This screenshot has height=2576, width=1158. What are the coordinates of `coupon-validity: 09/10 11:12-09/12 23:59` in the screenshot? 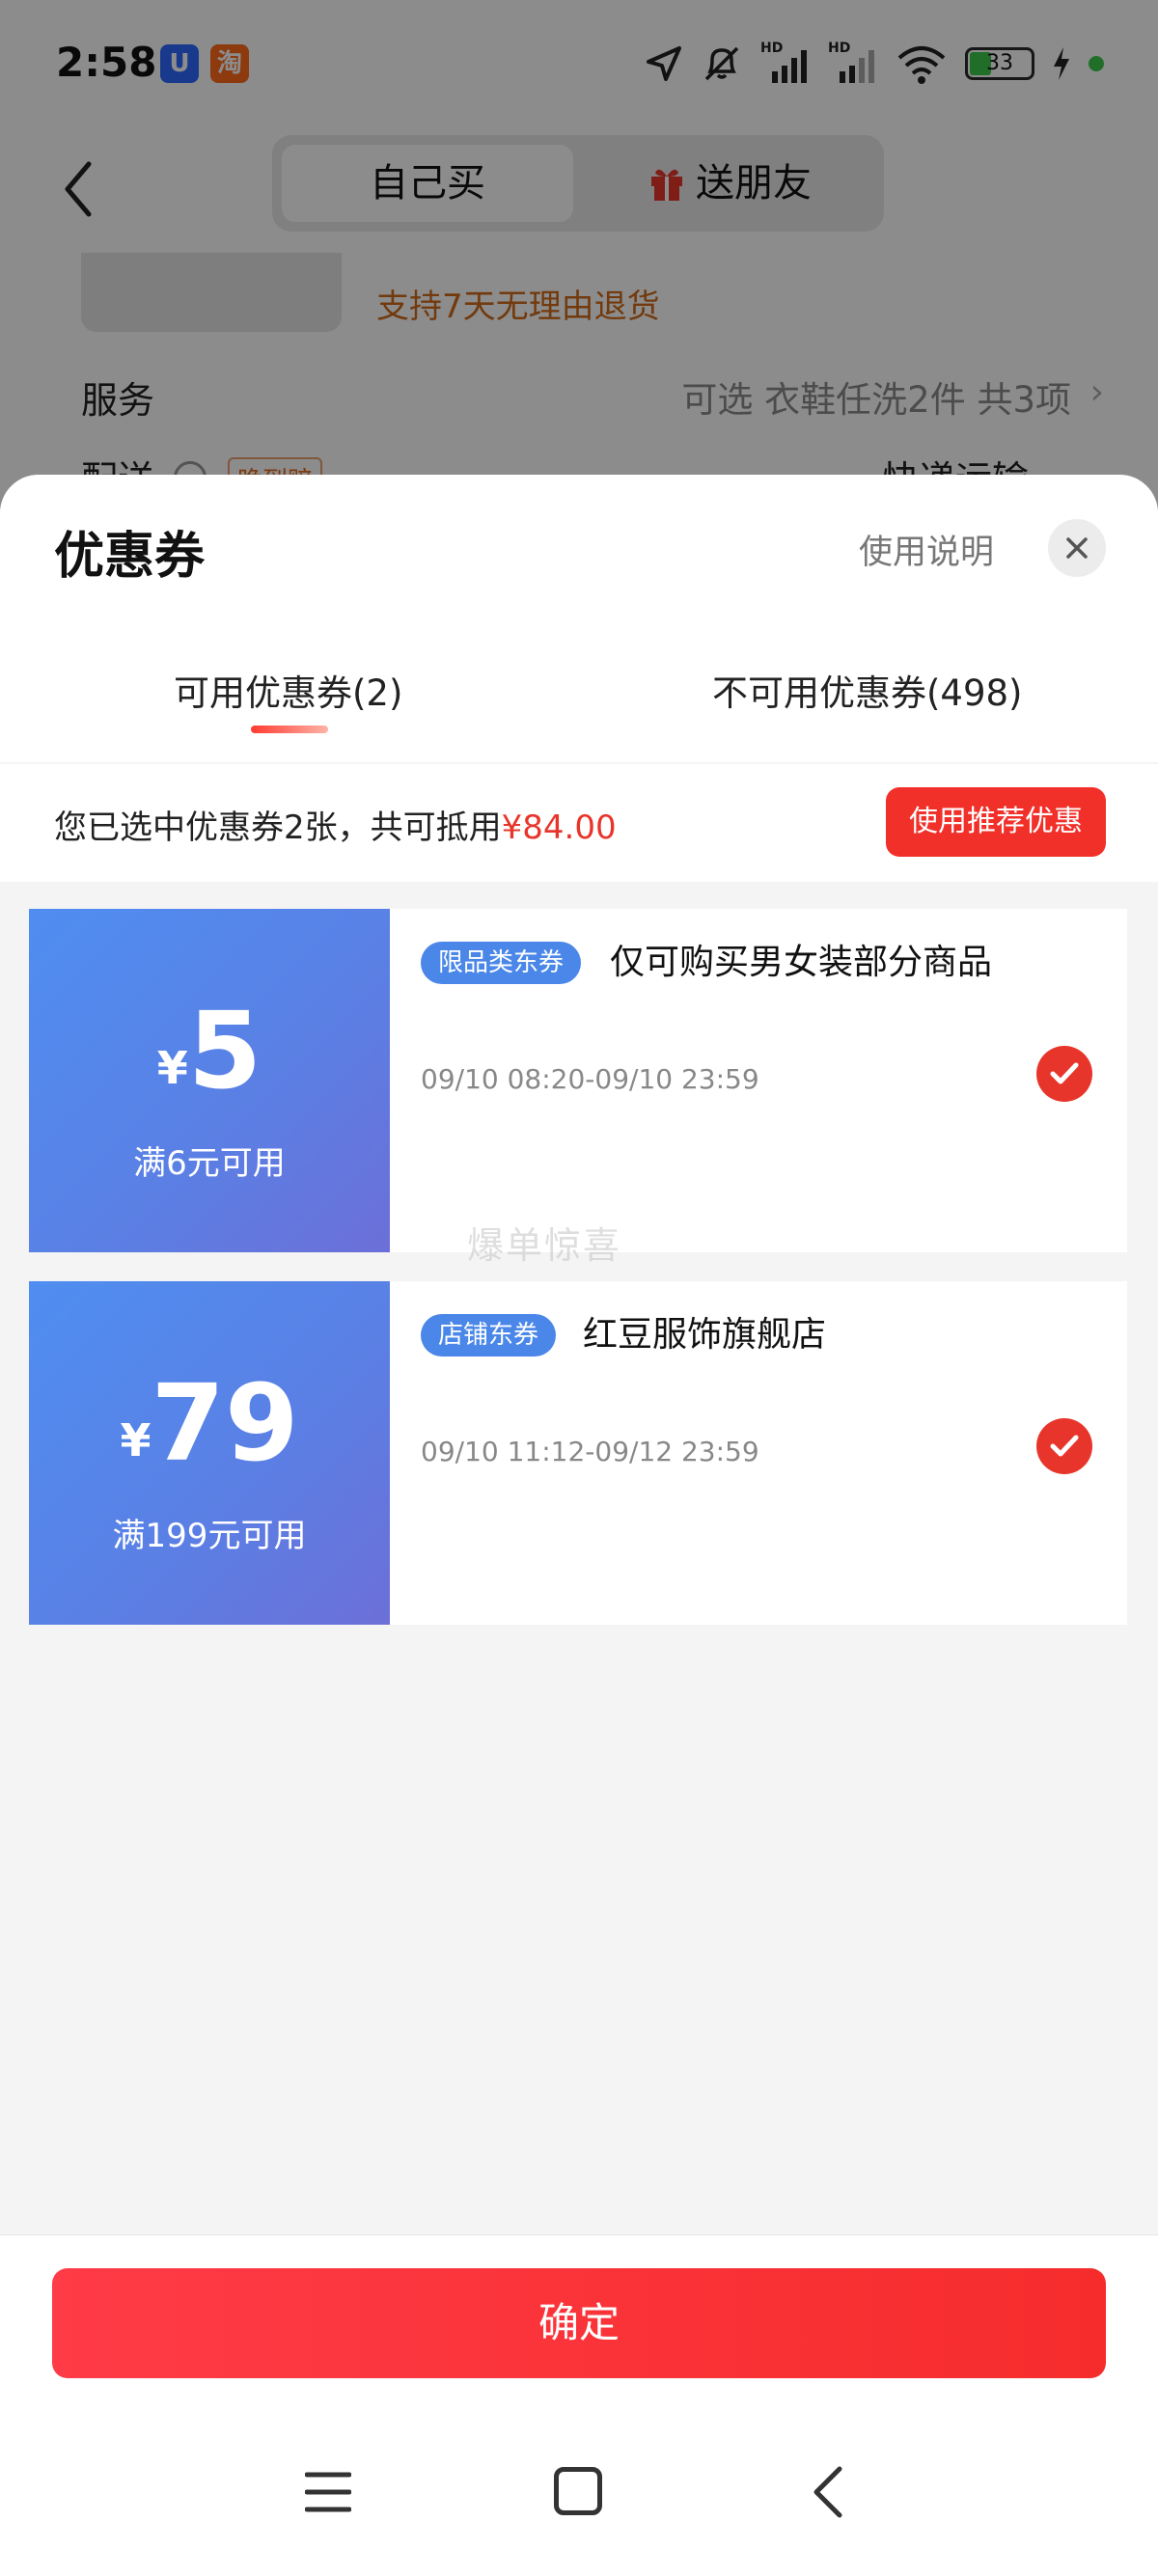 It's located at (590, 1451).